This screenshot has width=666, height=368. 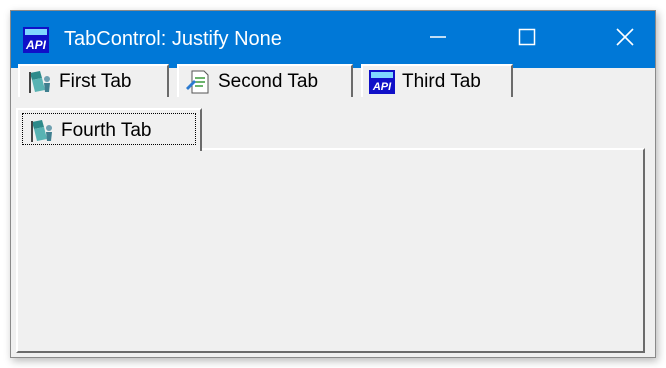 I want to click on maximize-icon, so click(x=527, y=39).